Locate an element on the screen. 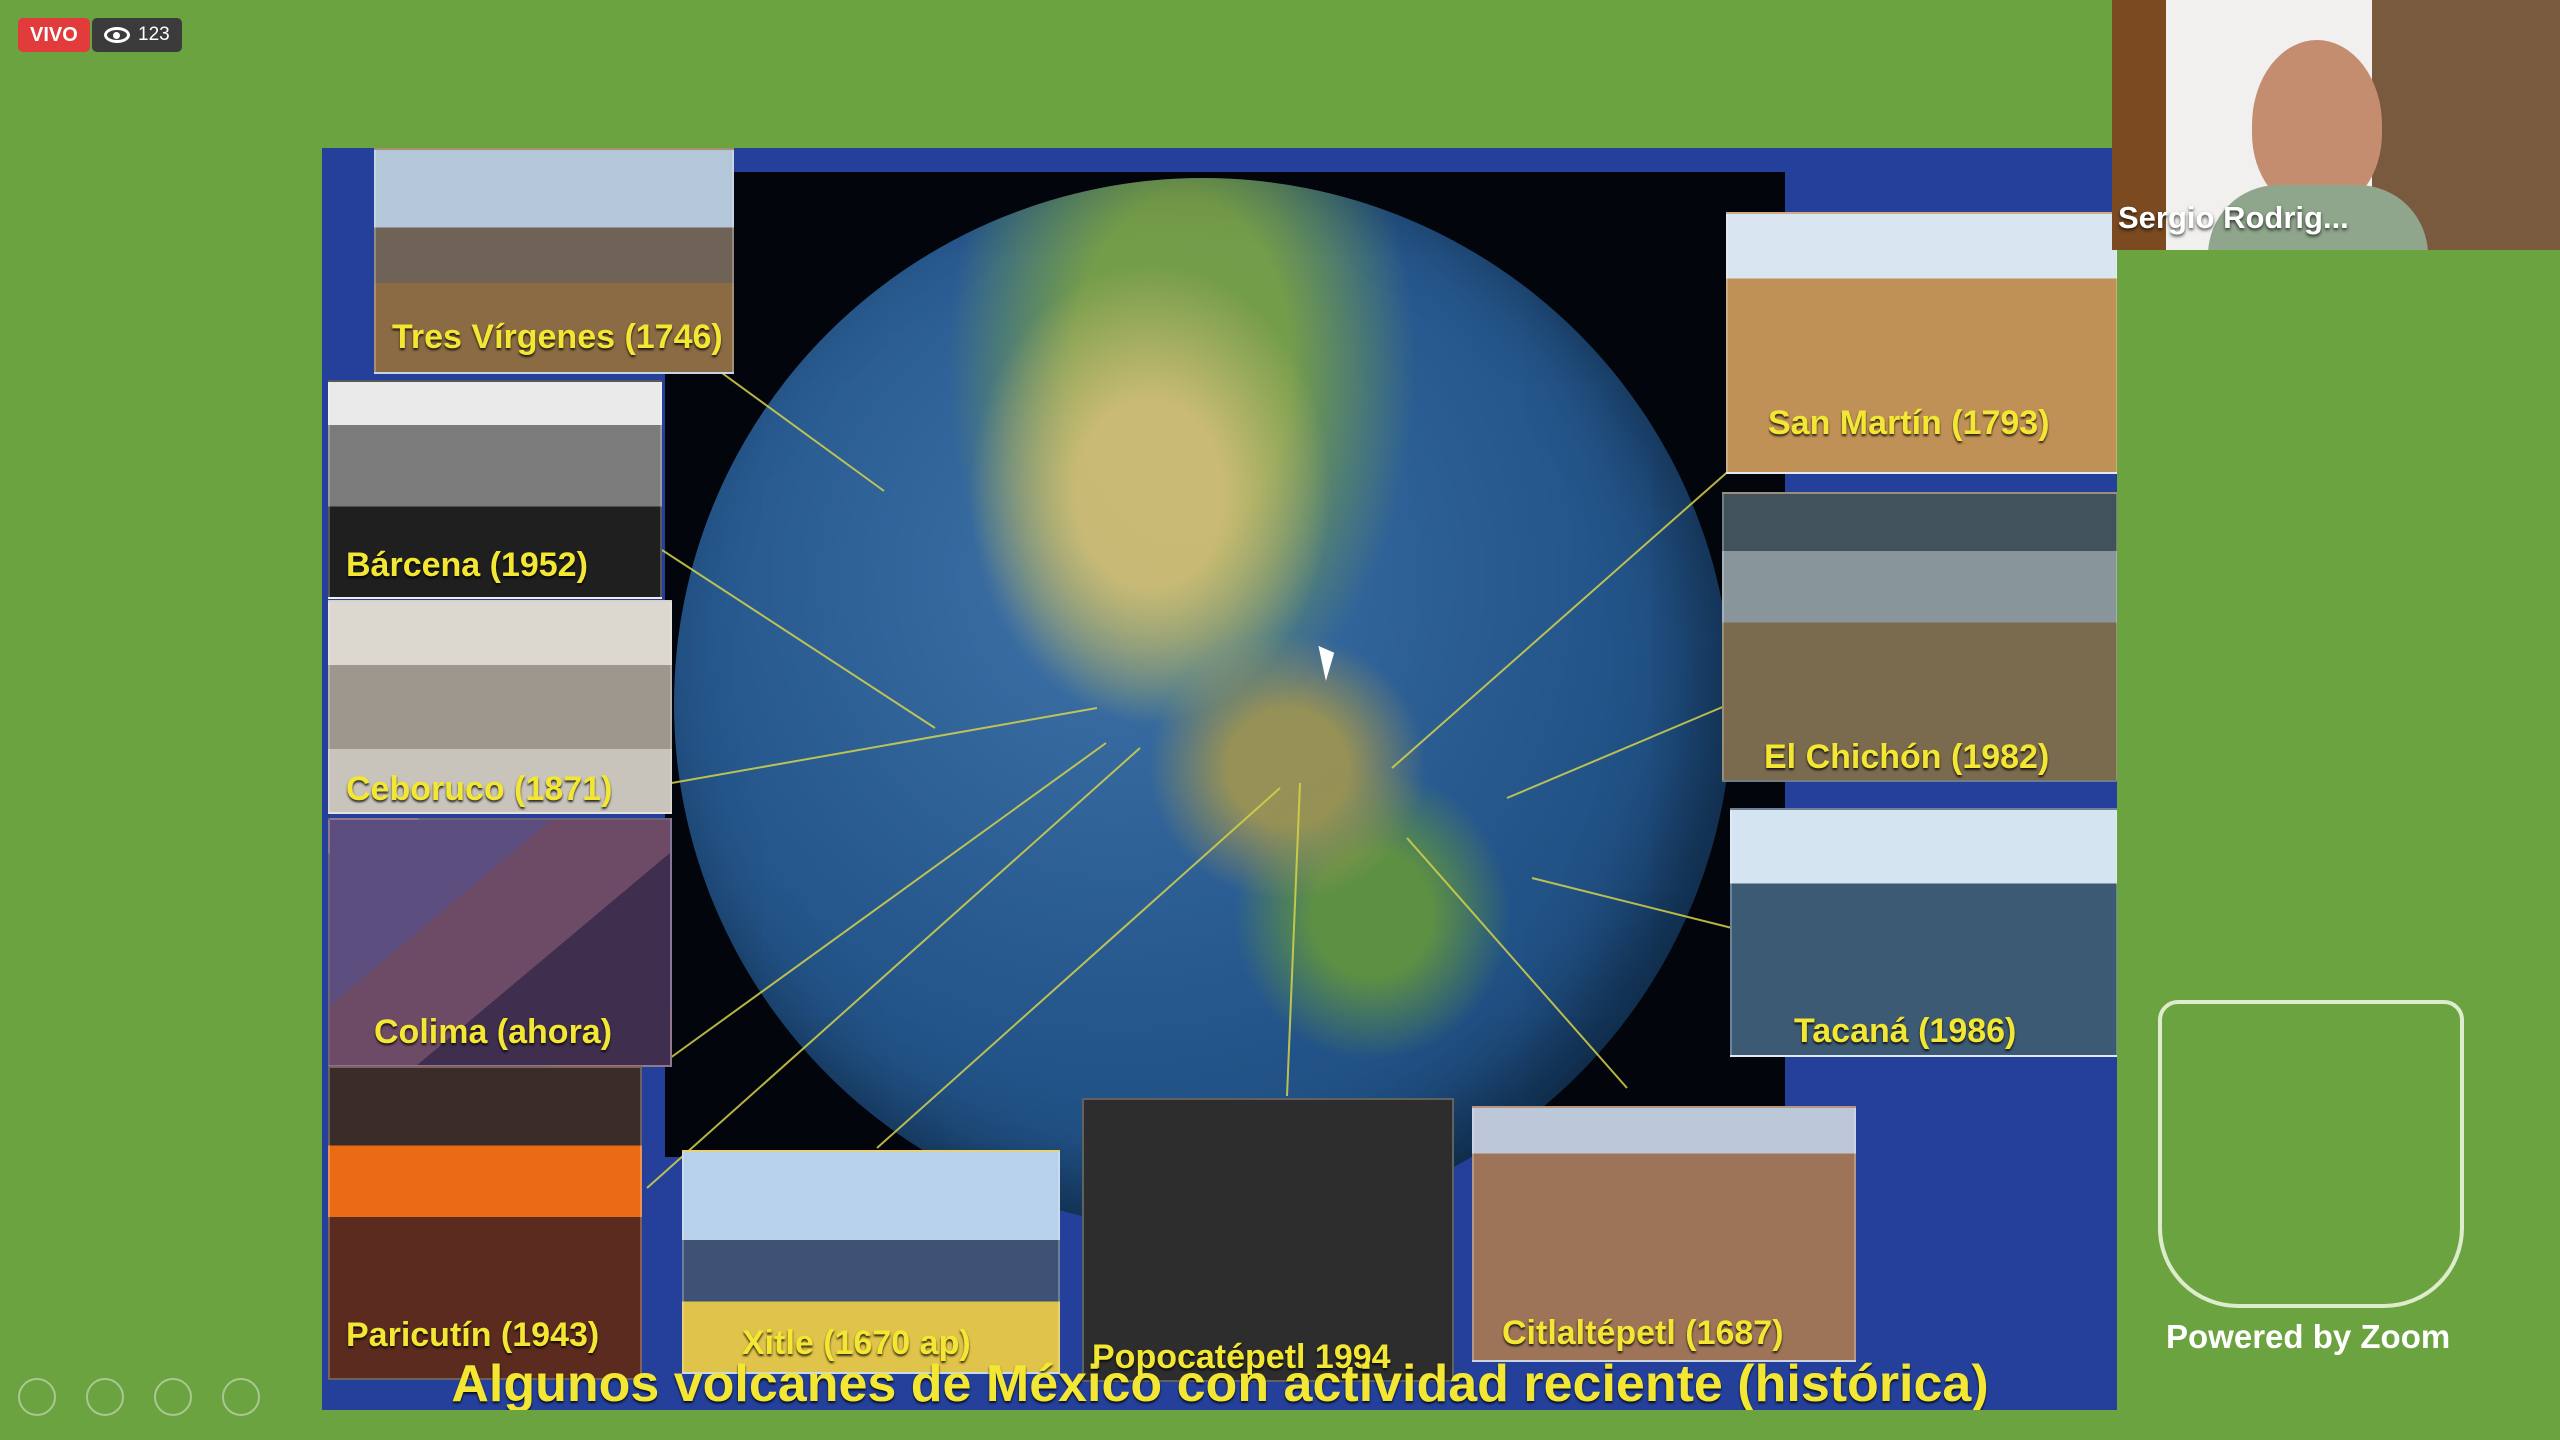 The image size is (2560, 1440). volcano-label-ceboruco: Ceboruco (1871) is located at coordinates (479, 789).